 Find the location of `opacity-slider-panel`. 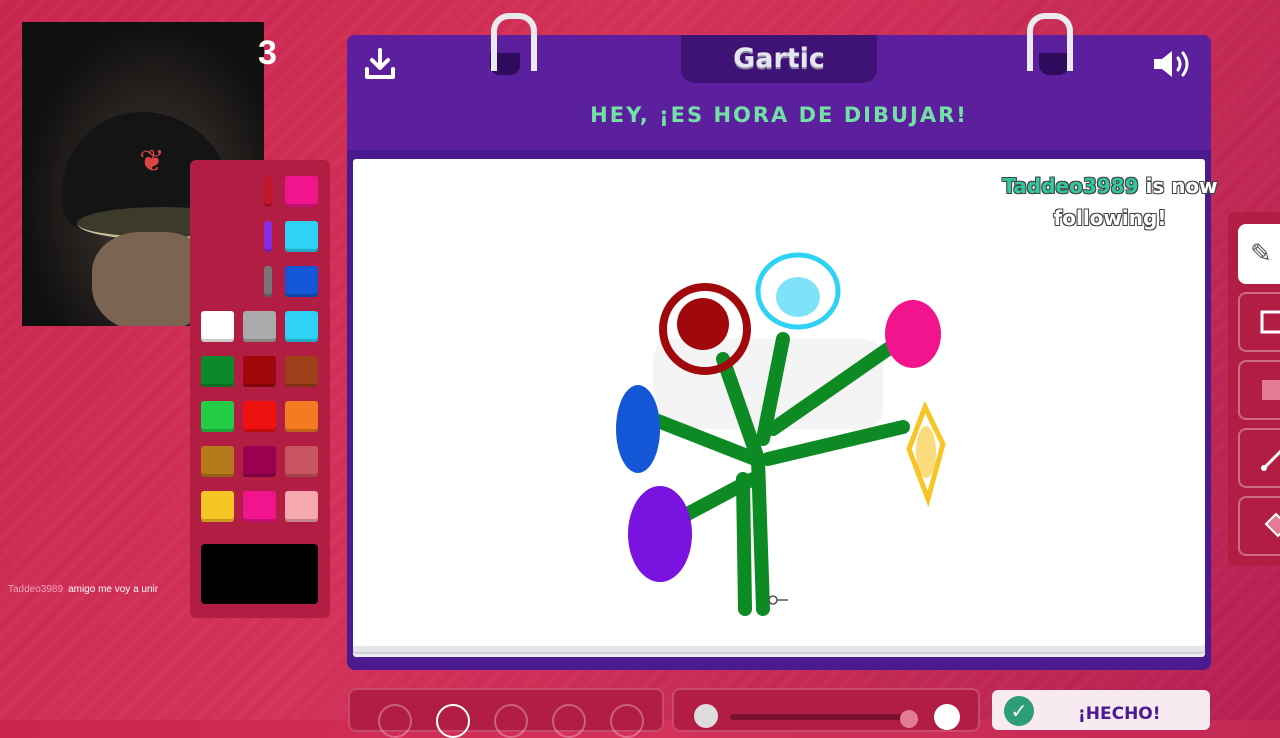

opacity-slider-panel is located at coordinates (826, 710).